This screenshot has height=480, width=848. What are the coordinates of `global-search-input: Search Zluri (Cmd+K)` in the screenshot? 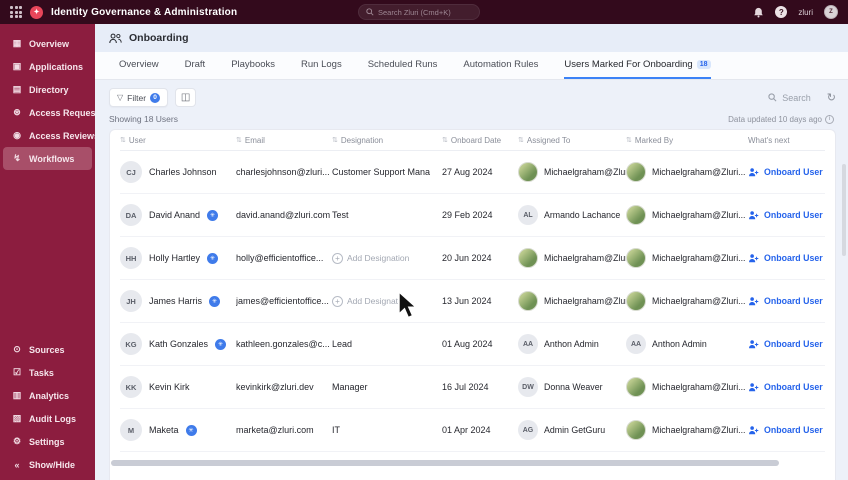 It's located at (419, 12).